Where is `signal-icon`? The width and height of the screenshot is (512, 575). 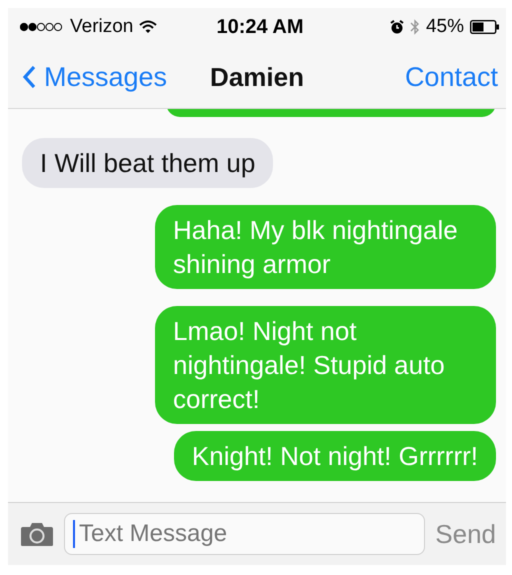 signal-icon is located at coordinates (42, 27).